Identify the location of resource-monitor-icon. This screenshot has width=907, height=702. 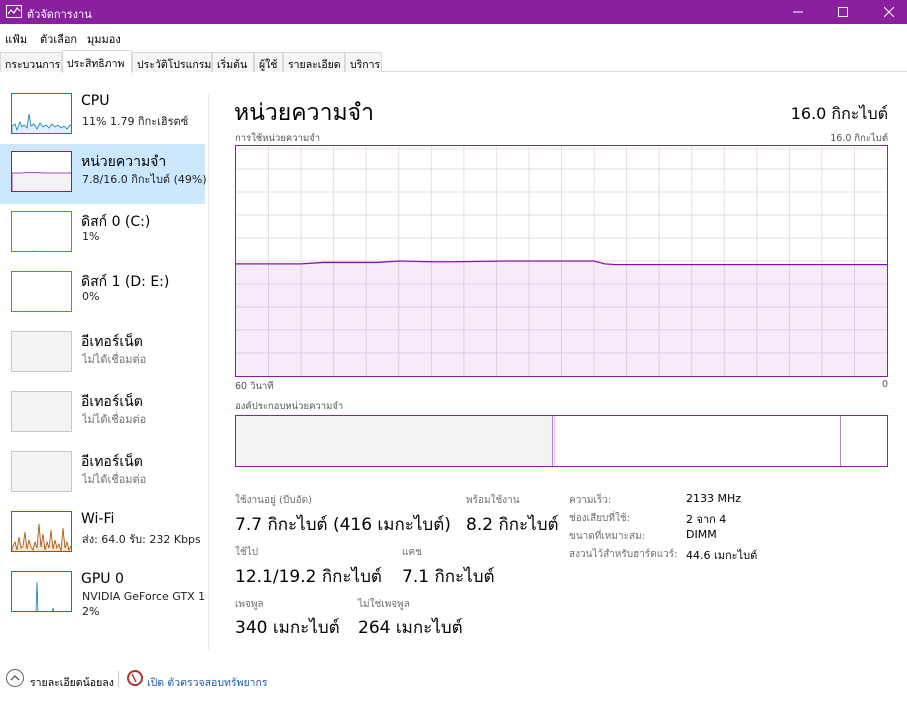
(135, 678).